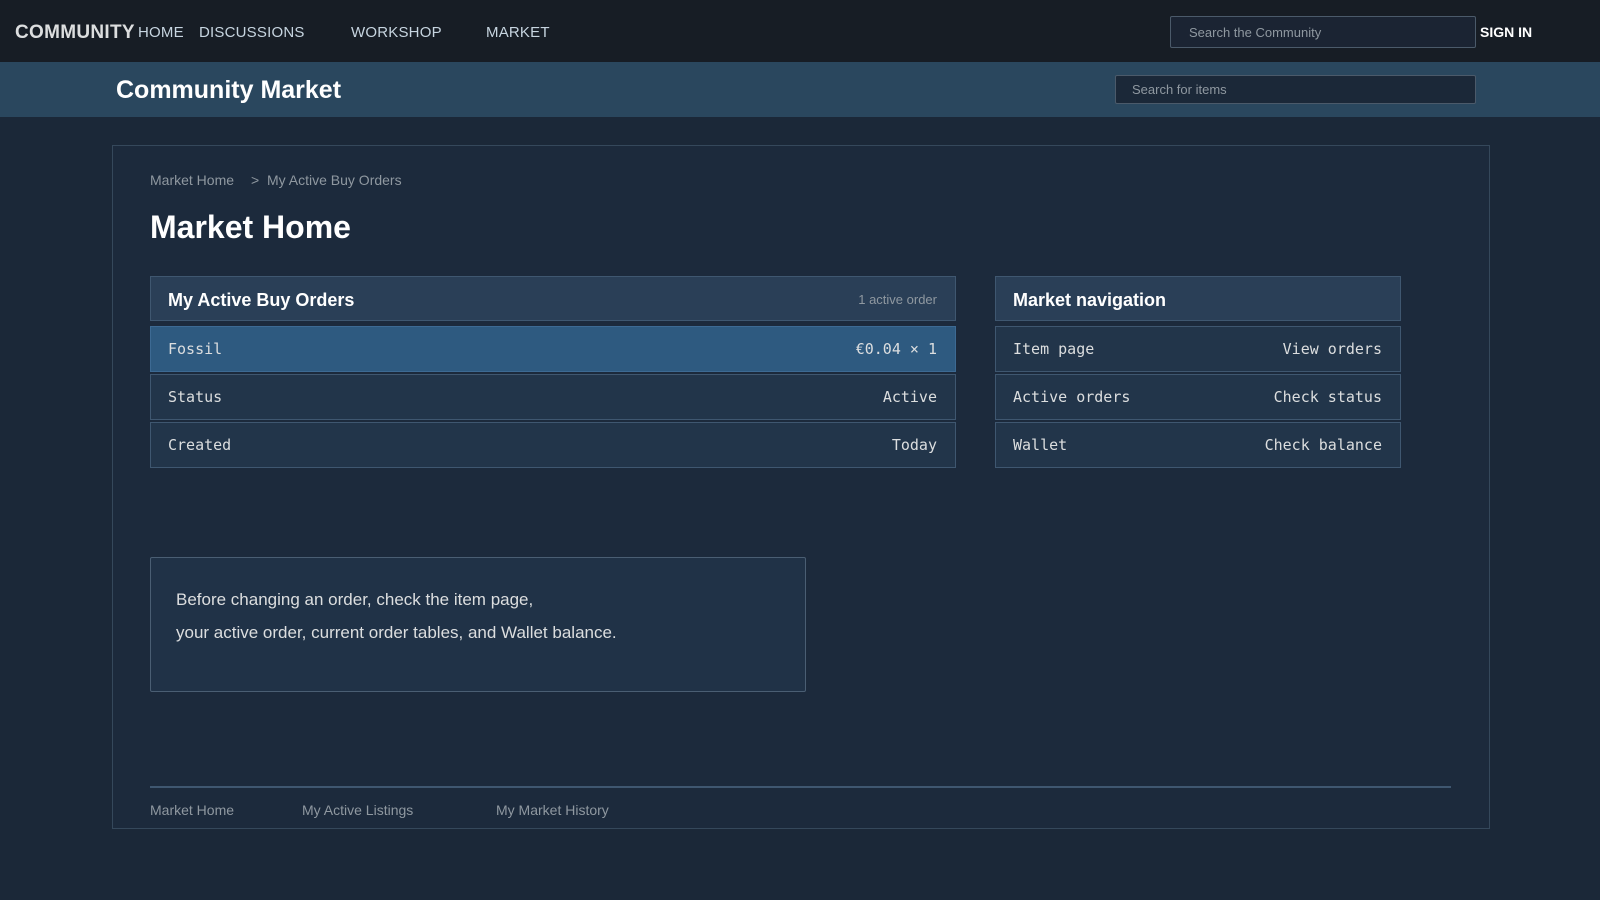 The width and height of the screenshot is (1600, 900). Describe the element at coordinates (553, 445) in the screenshot. I see `buy-order-created-row: Created Today` at that location.